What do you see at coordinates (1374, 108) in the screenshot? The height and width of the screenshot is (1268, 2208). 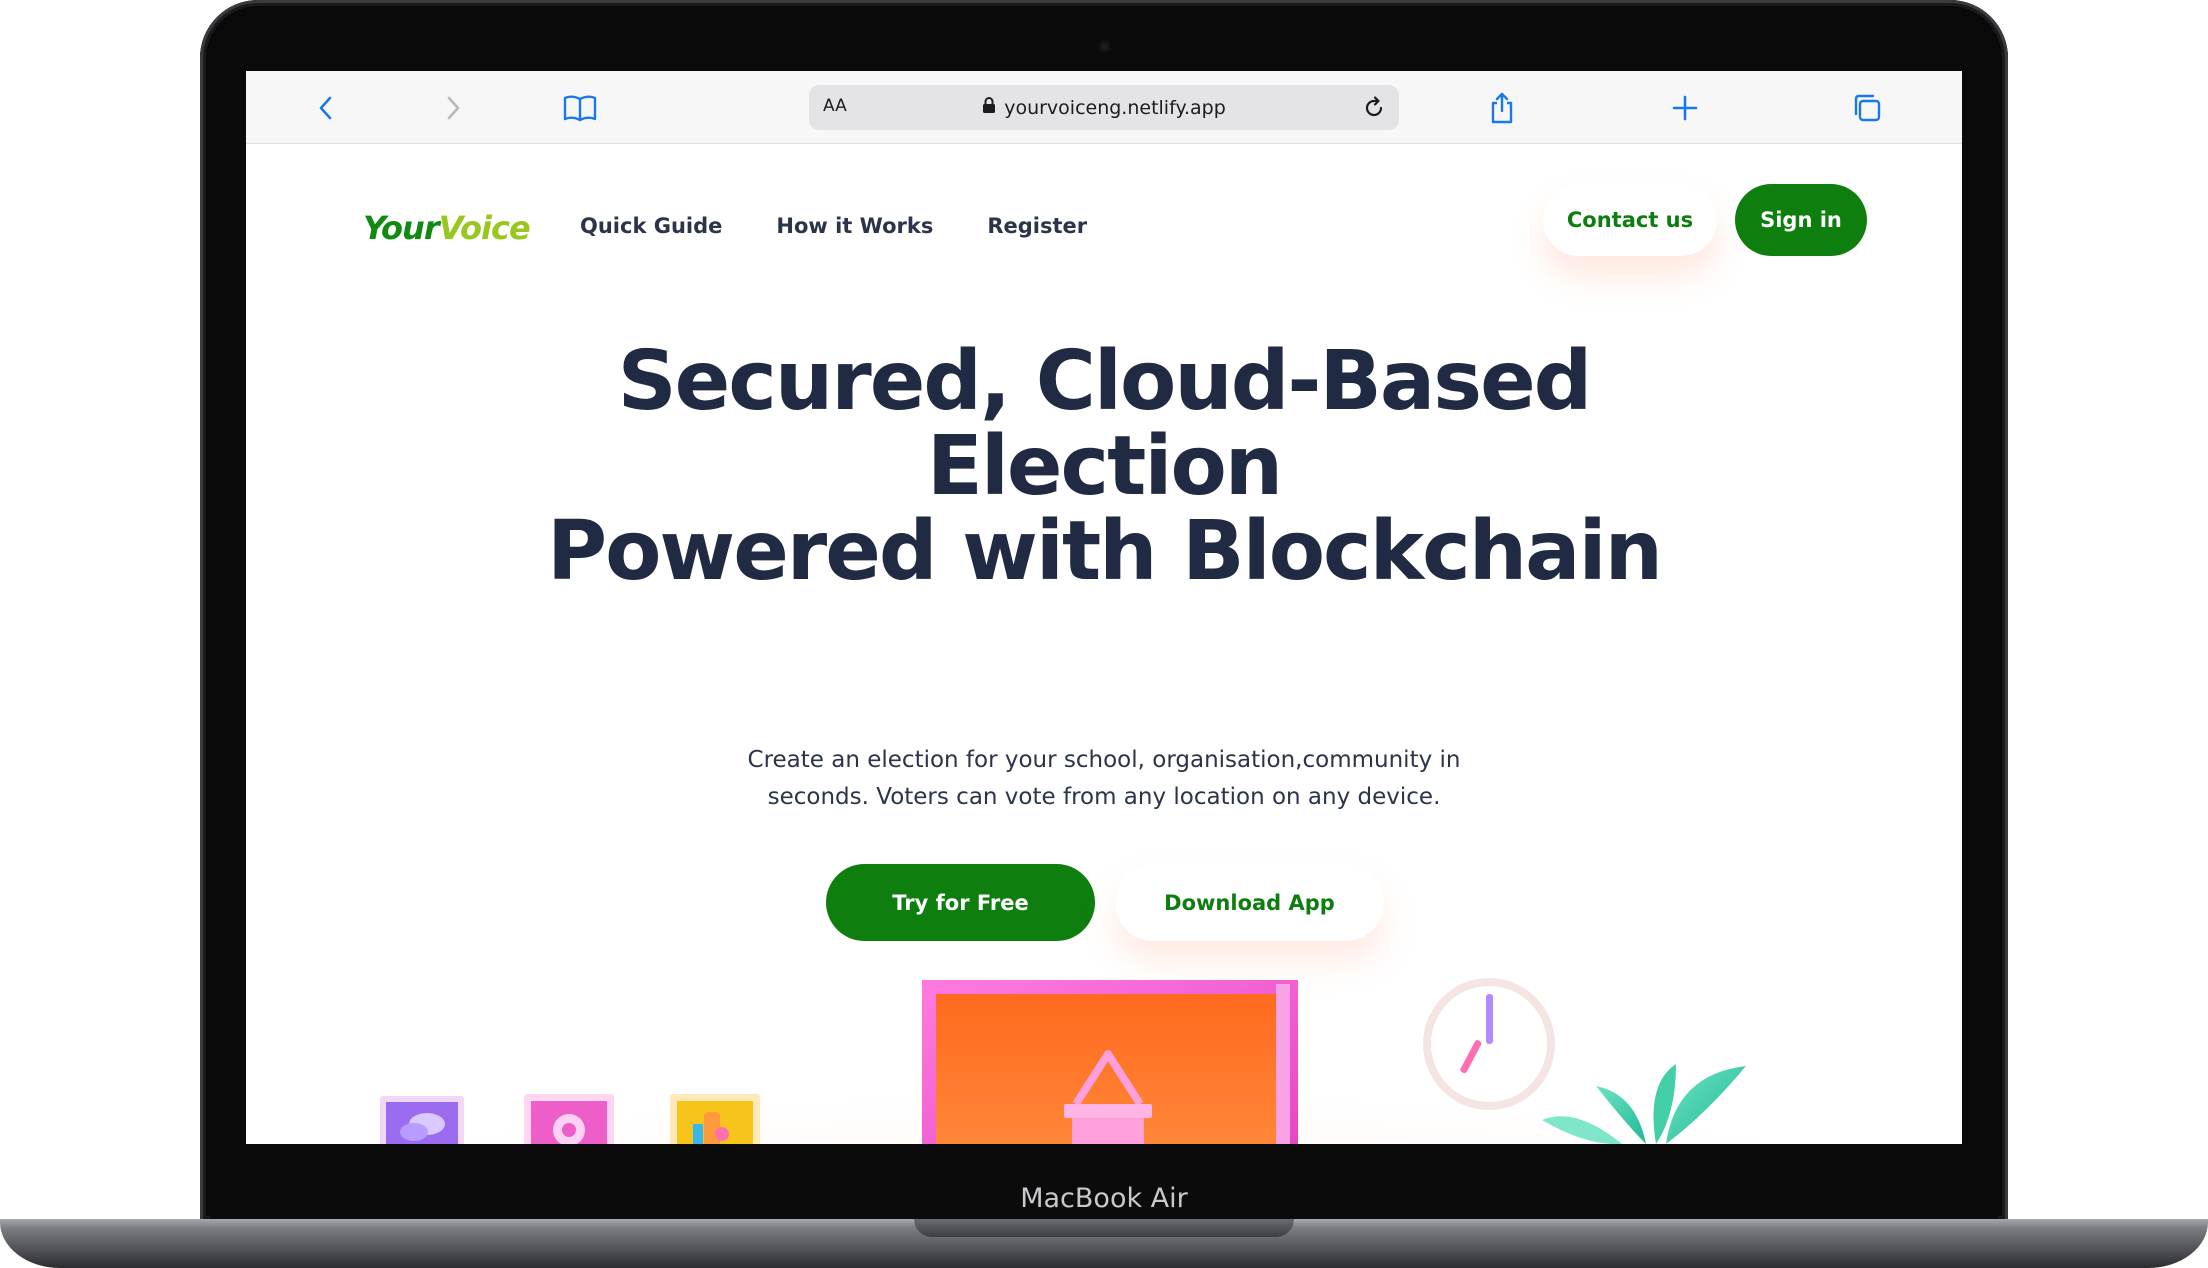 I see `reload-icon` at bounding box center [1374, 108].